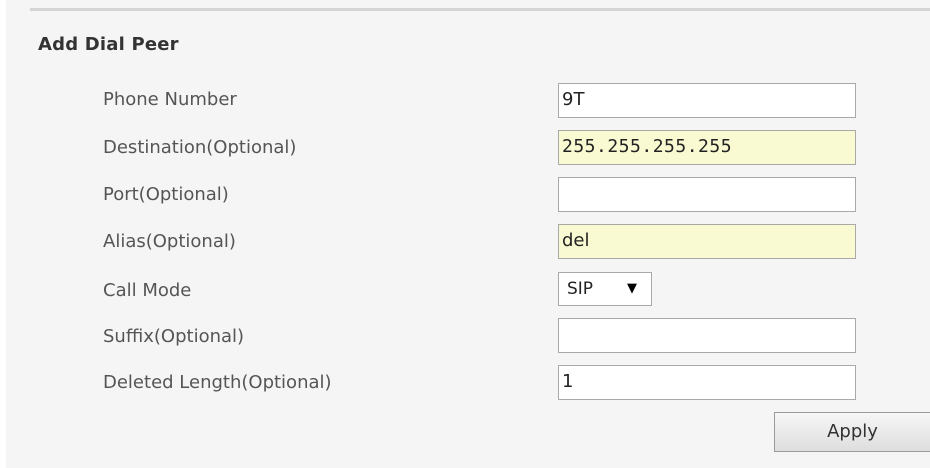 The image size is (930, 468). Describe the element at coordinates (605, 289) in the screenshot. I see `call-mode-select: SIP ▼` at that location.